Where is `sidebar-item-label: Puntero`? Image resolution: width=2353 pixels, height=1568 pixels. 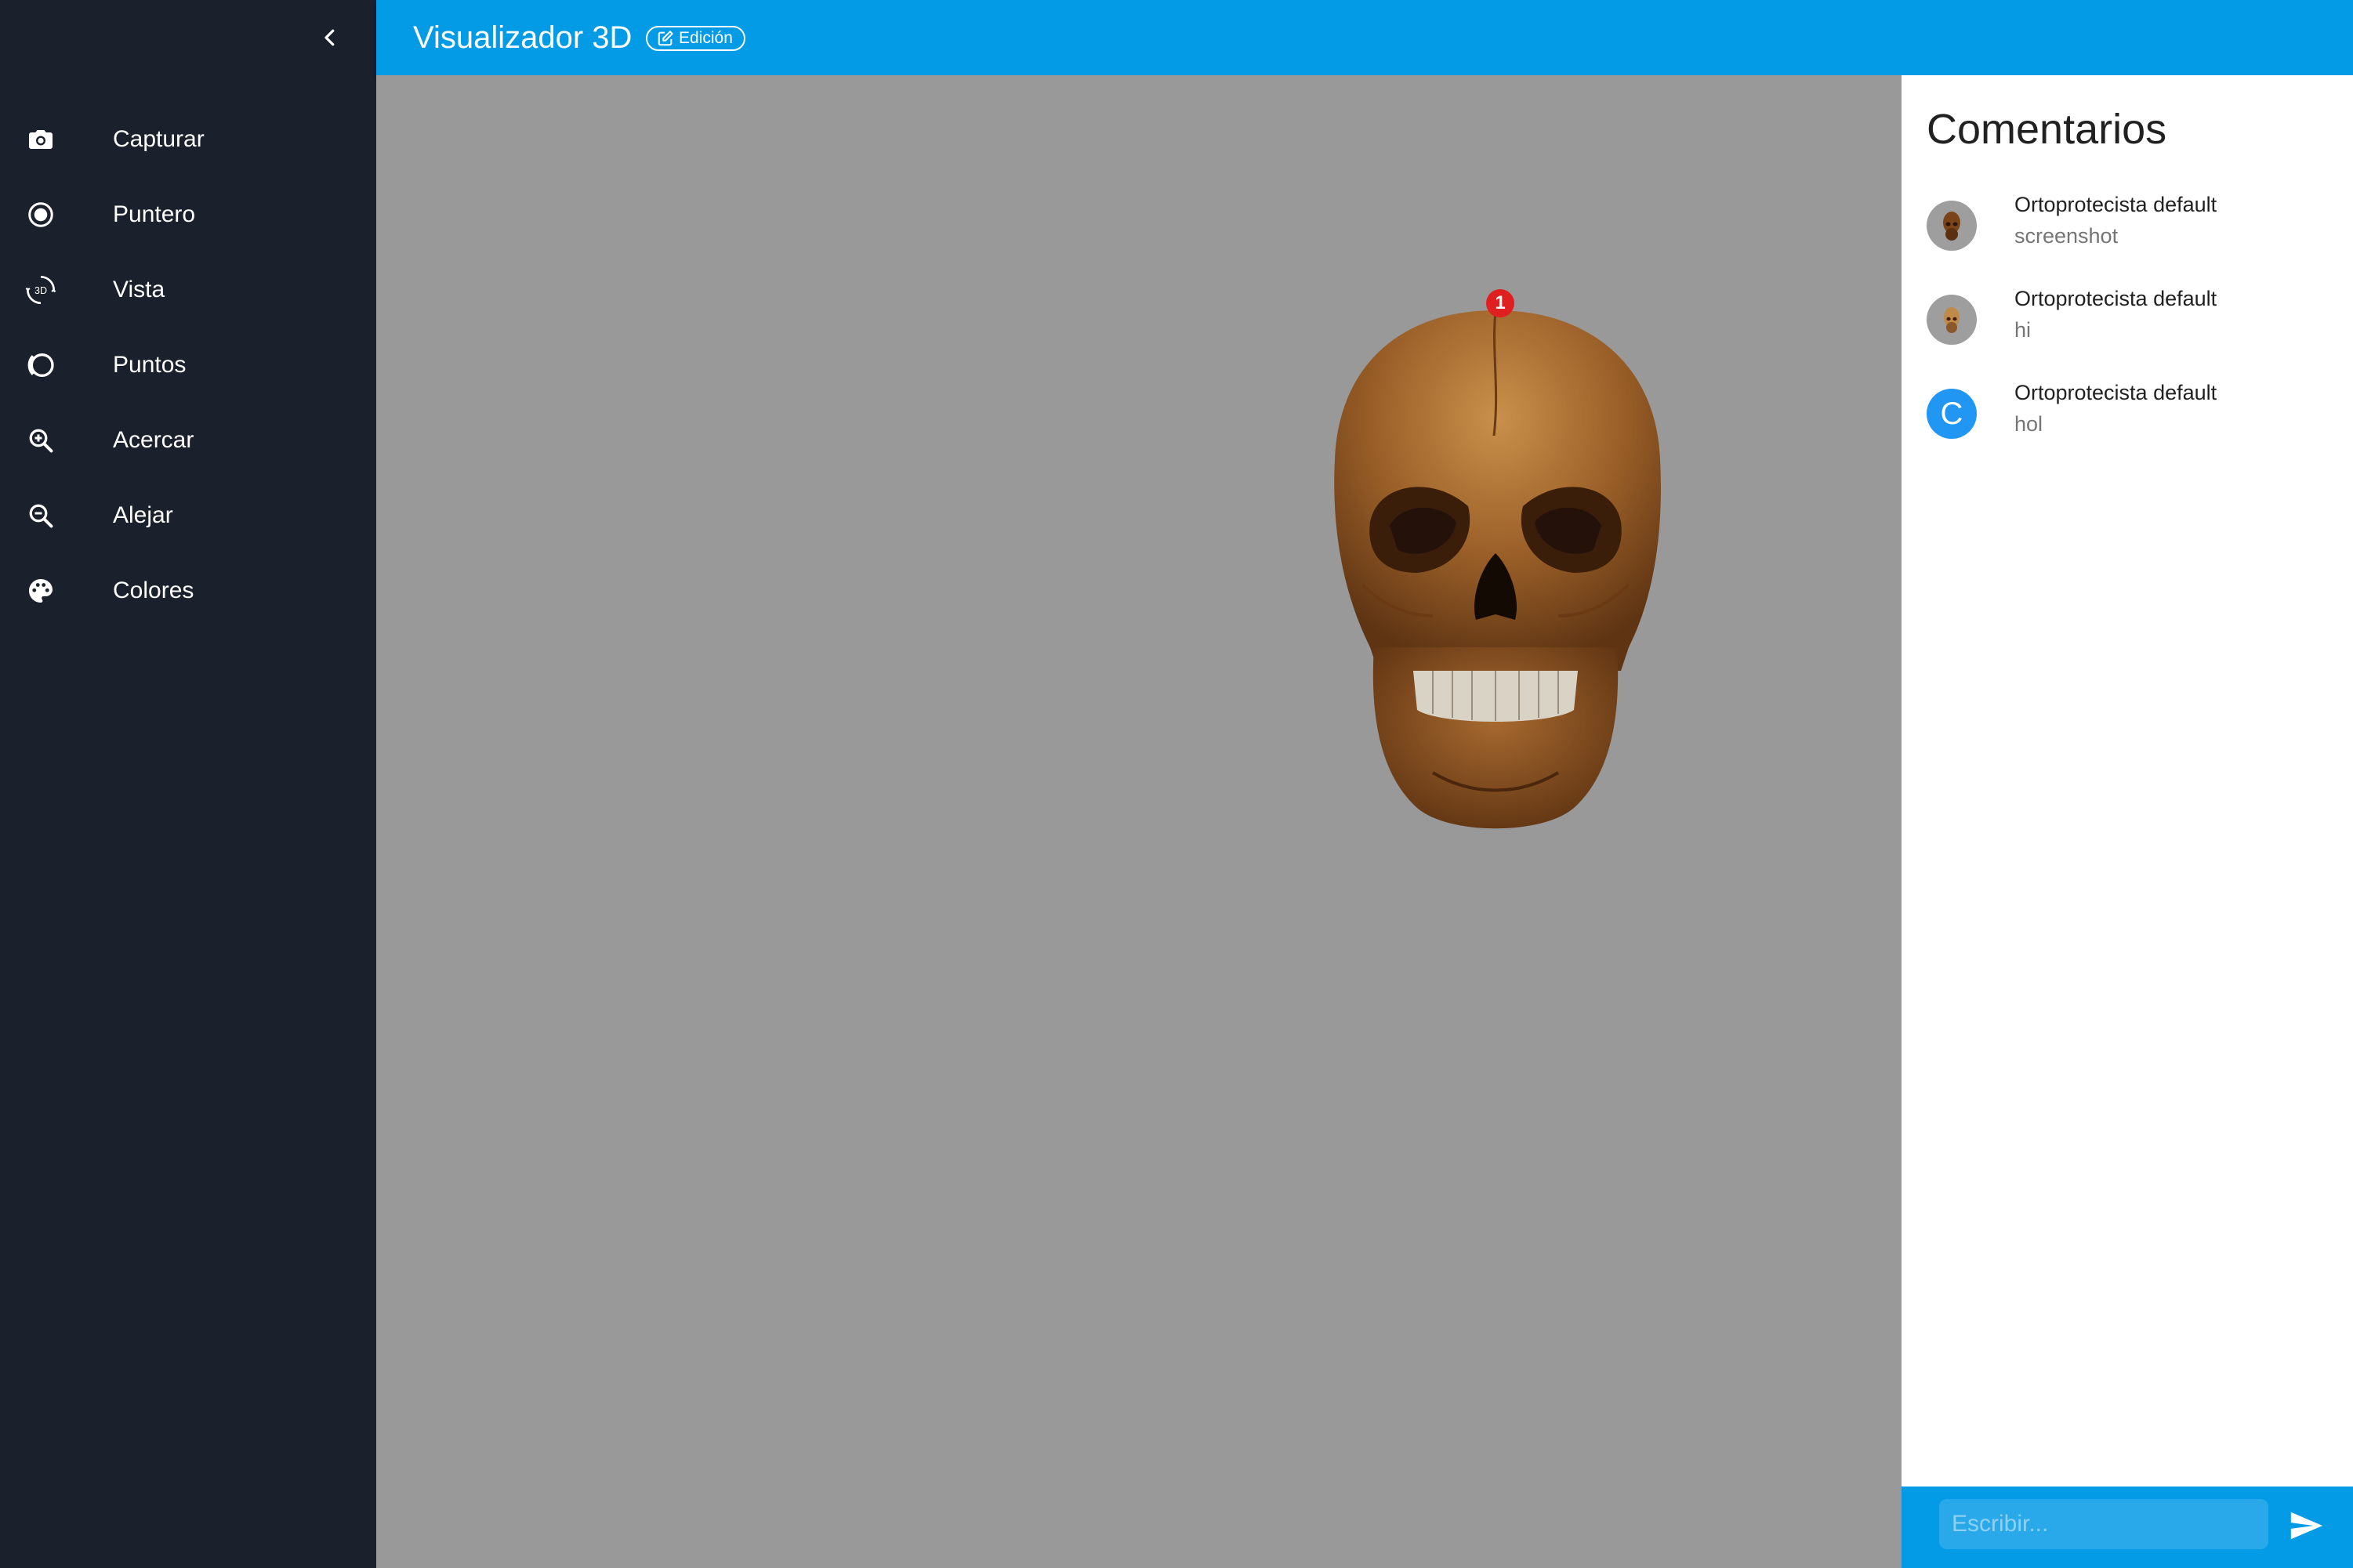
sidebar-item-label: Puntero is located at coordinates (155, 214).